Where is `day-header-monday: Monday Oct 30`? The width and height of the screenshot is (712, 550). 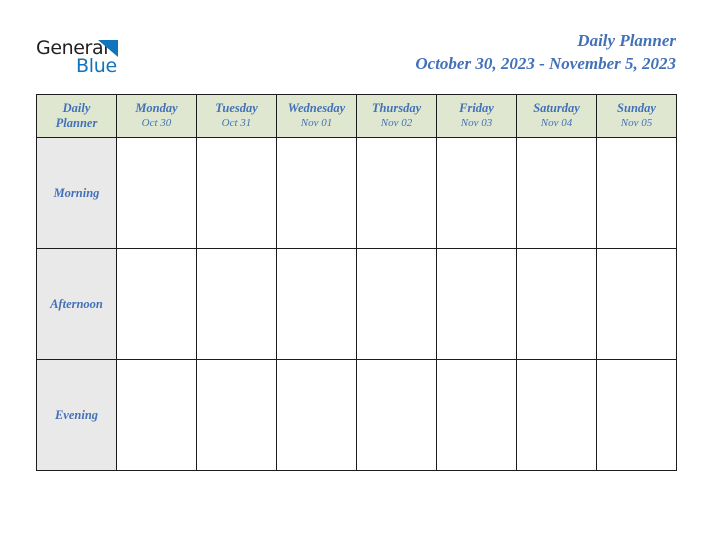 day-header-monday: Monday Oct 30 is located at coordinates (156, 116).